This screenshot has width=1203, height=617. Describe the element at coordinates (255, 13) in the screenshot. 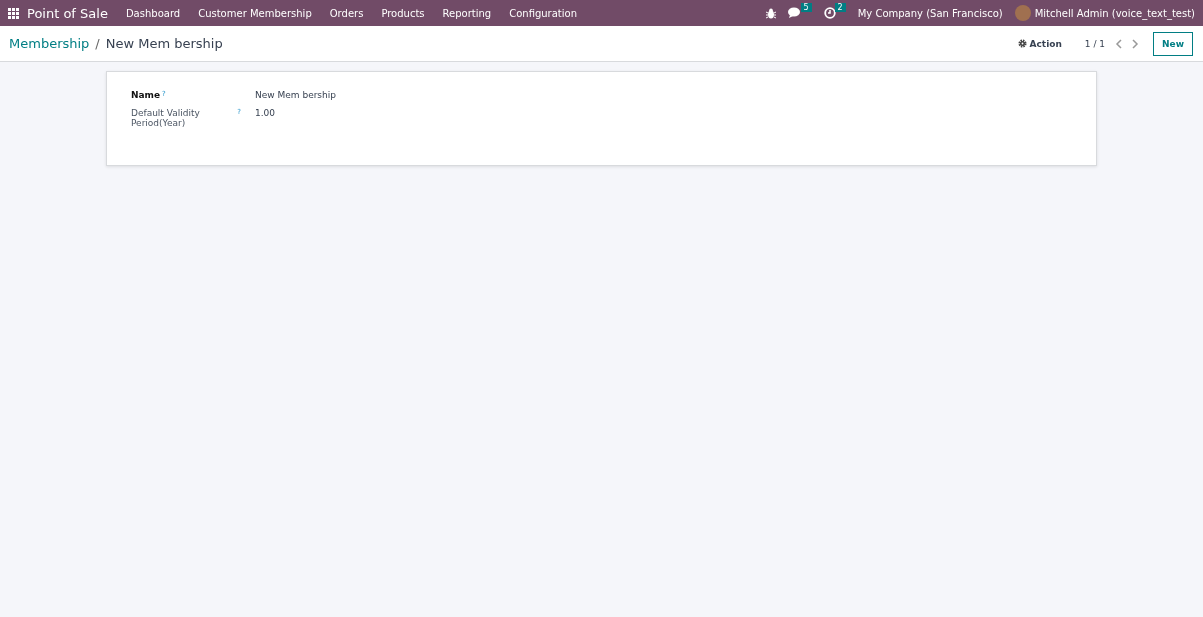

I see `menu-item: Customer Membership` at that location.